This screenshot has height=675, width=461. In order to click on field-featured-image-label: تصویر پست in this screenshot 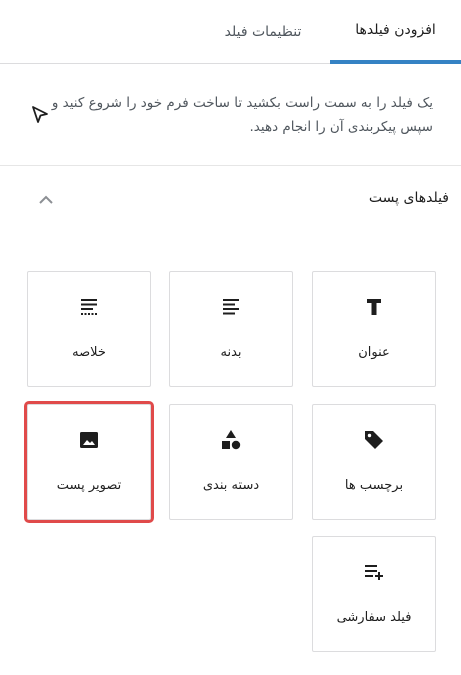, I will do `click(89, 485)`.